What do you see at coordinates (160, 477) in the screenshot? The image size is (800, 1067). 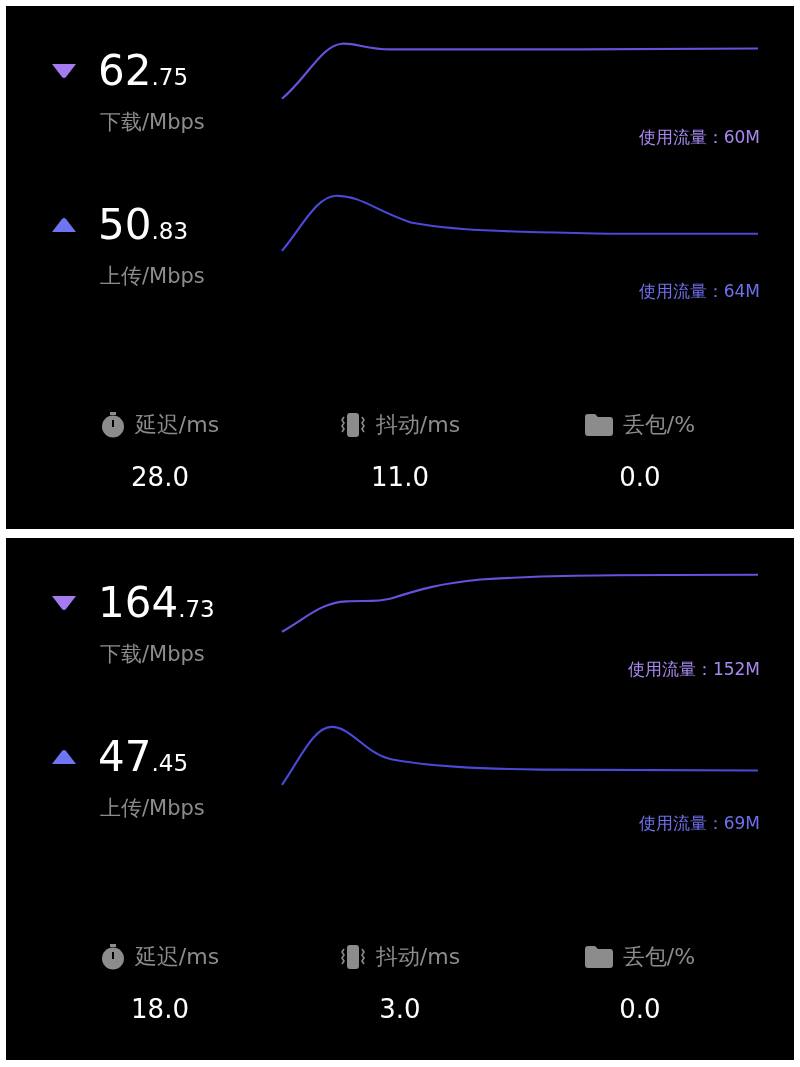 I see `stat-value: 28.0` at bounding box center [160, 477].